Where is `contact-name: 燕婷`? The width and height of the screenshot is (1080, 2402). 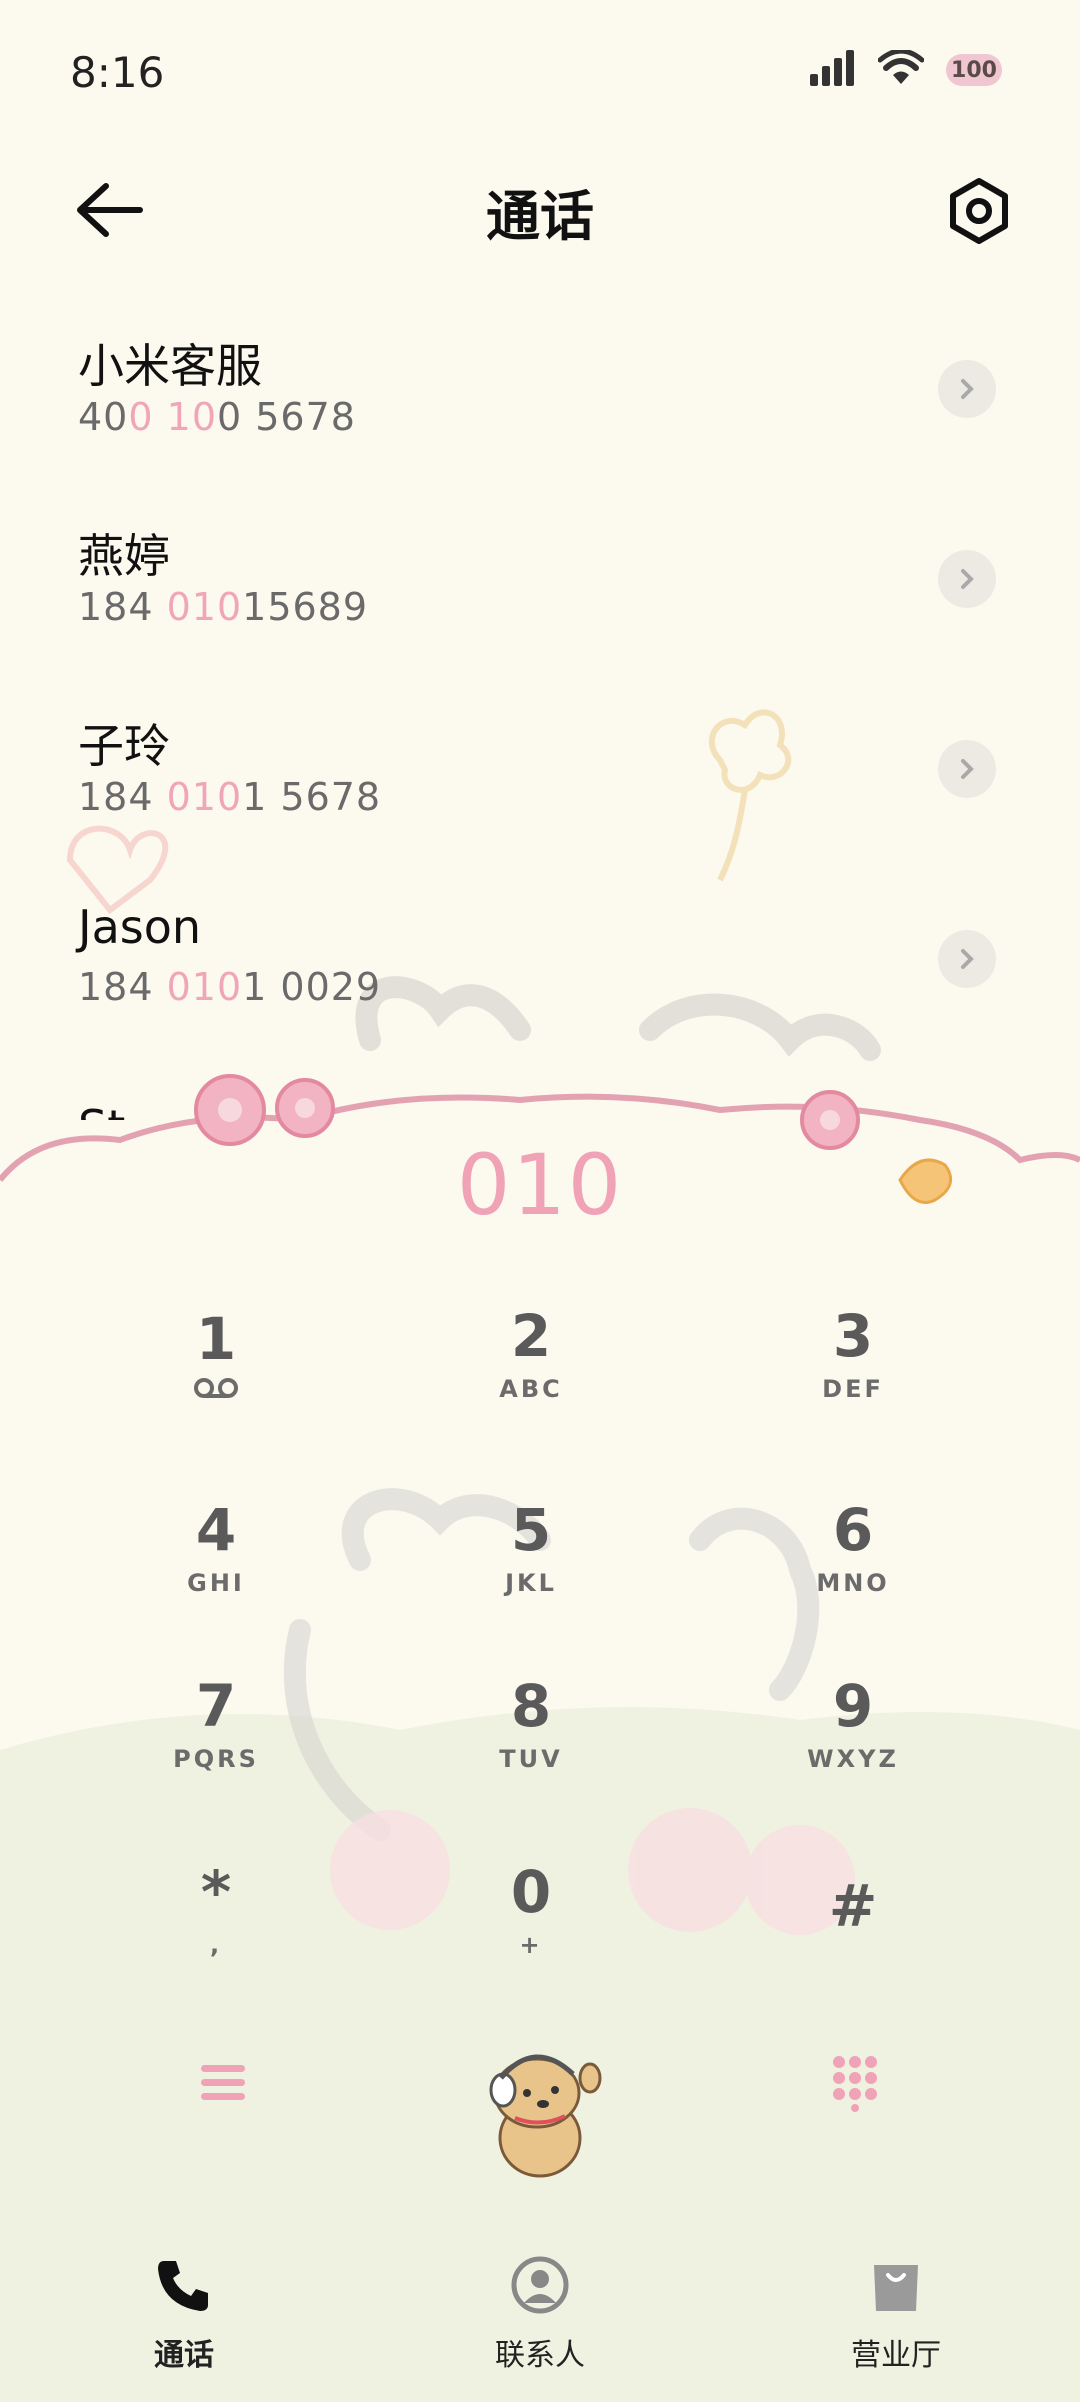
contact-name: 燕婷 is located at coordinates (124, 556).